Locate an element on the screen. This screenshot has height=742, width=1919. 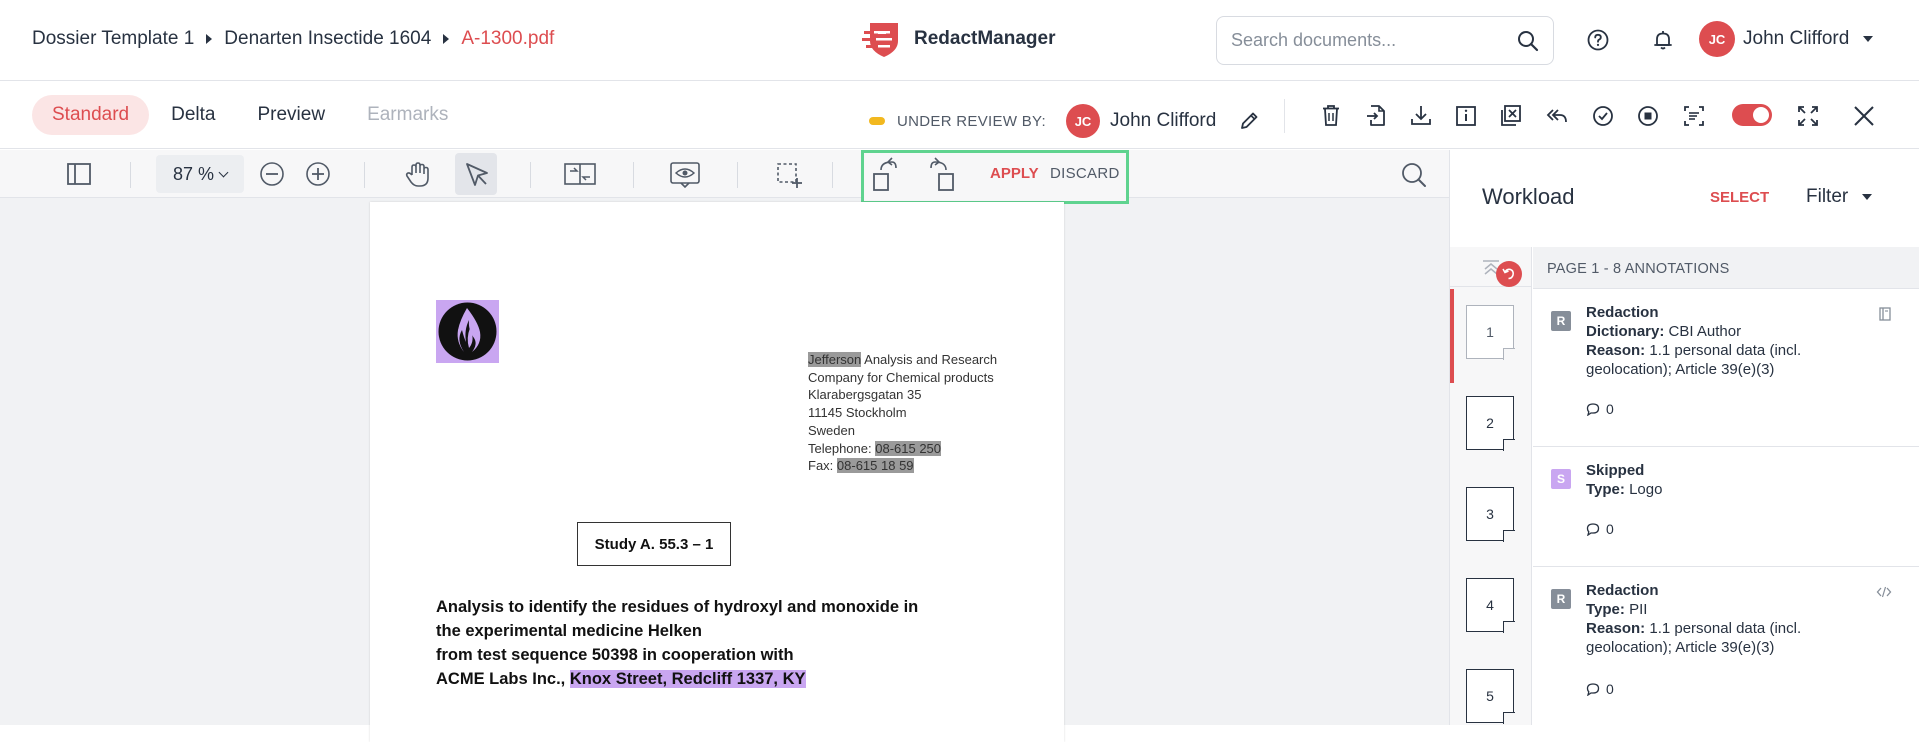
address-line-country: Sweden is located at coordinates (831, 430).